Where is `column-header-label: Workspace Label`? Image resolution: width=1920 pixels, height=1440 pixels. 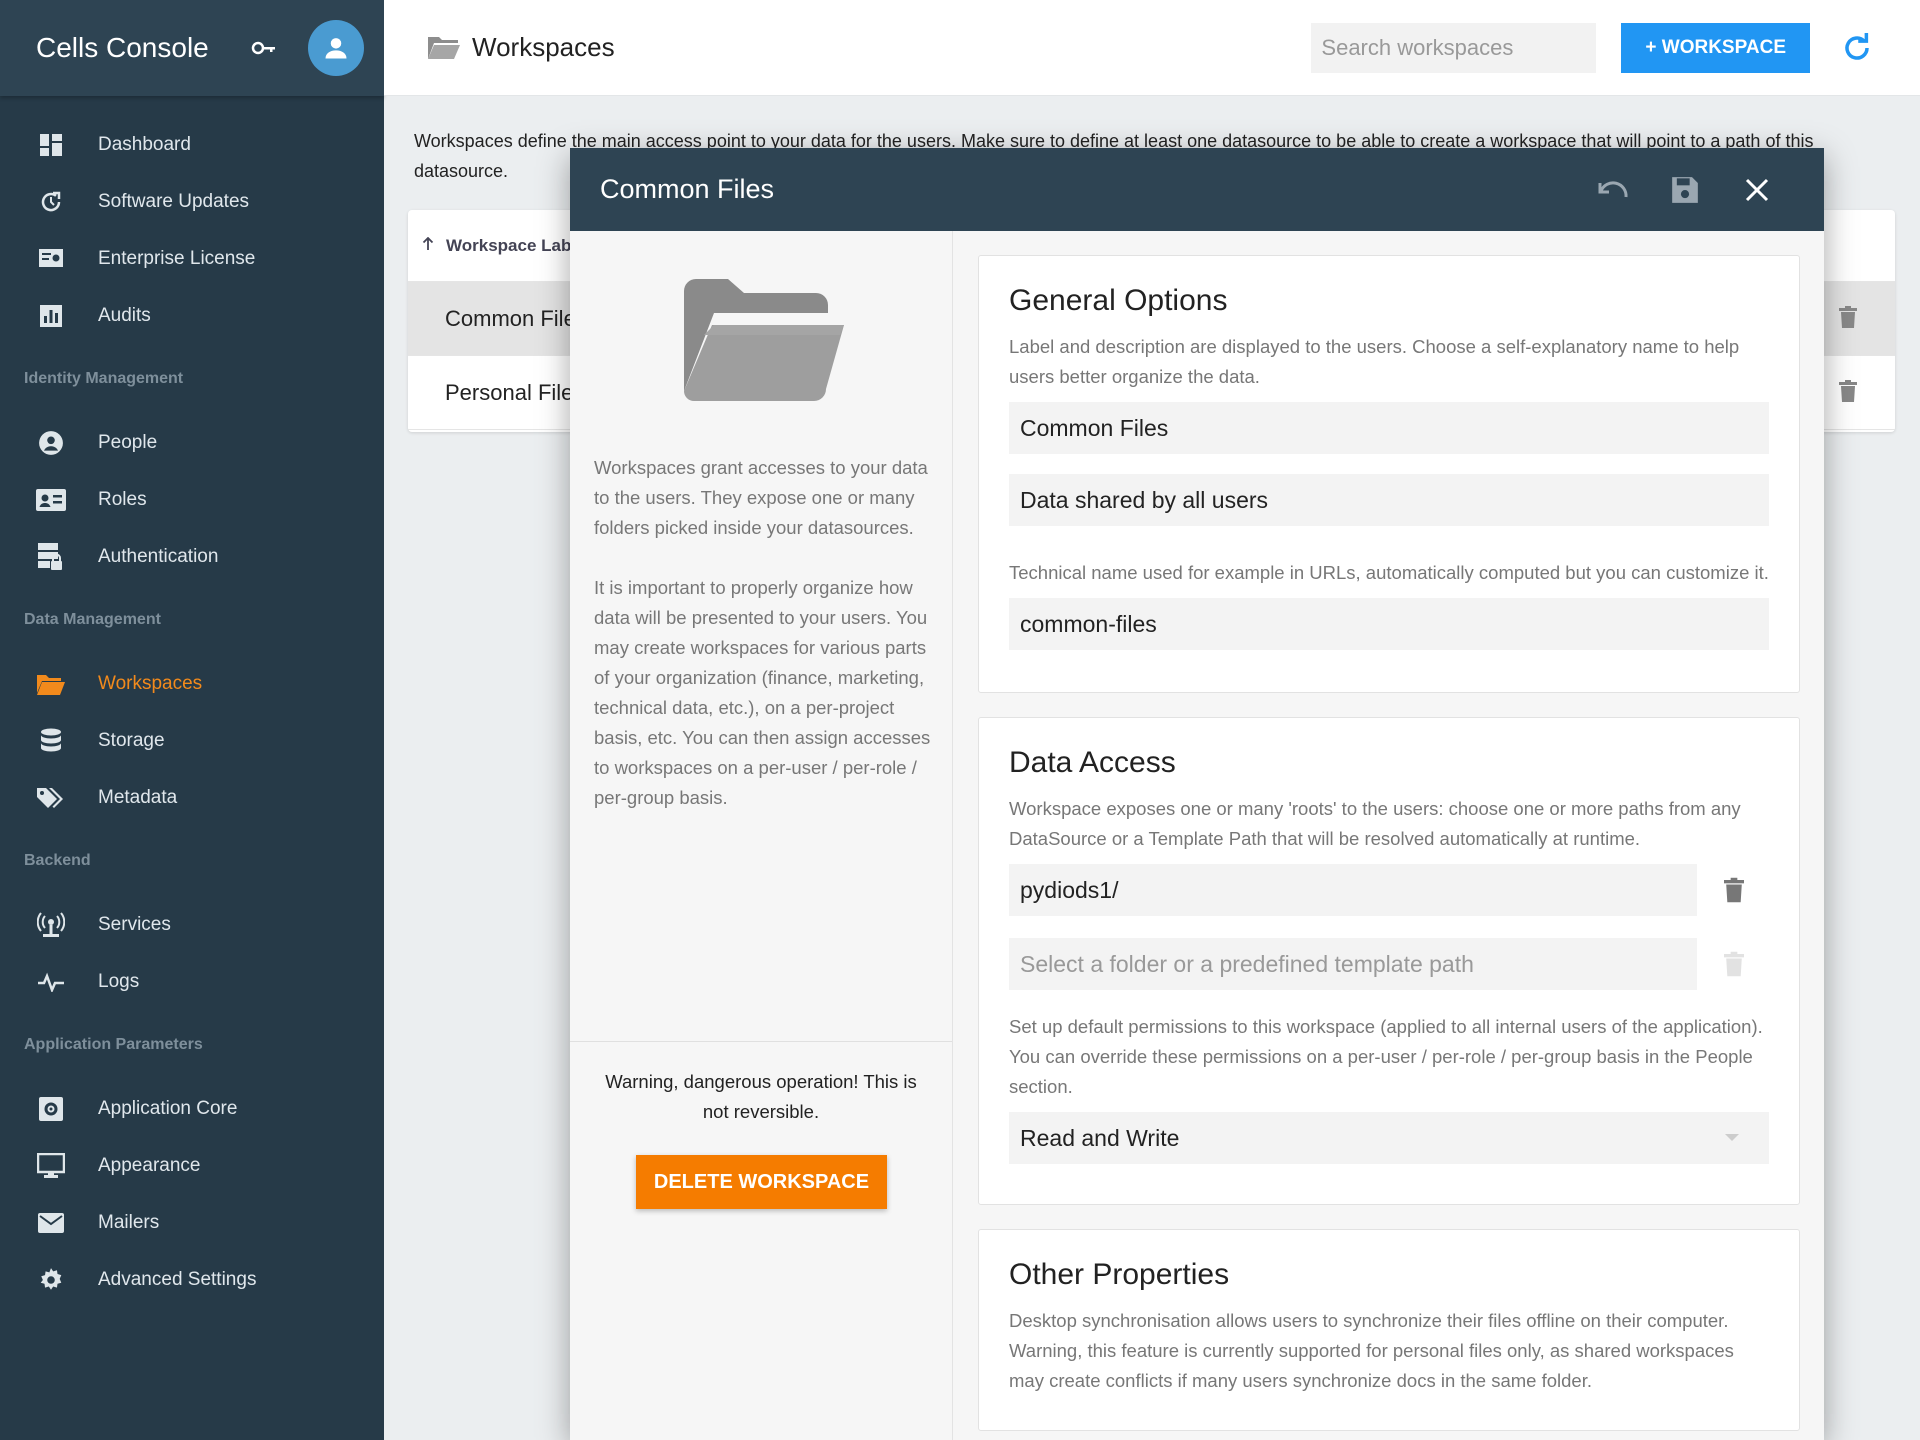
column-header-label: Workspace Label is located at coordinates (516, 245).